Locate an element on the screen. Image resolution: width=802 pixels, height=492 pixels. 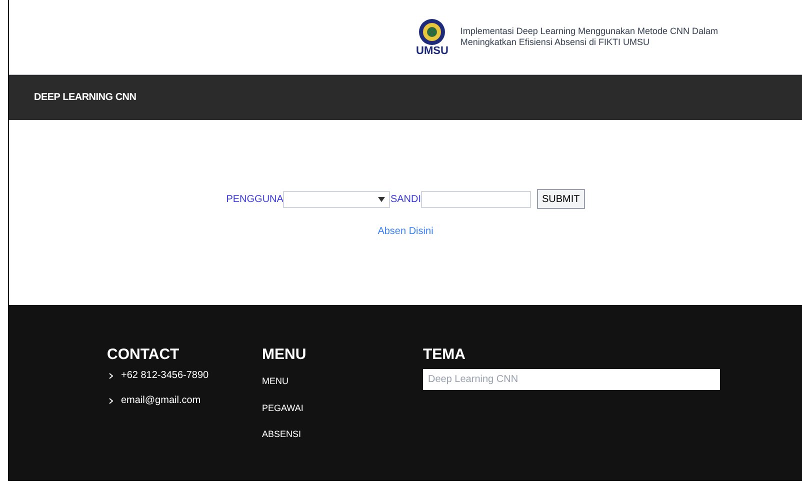
caret-icon is located at coordinates (382, 199).